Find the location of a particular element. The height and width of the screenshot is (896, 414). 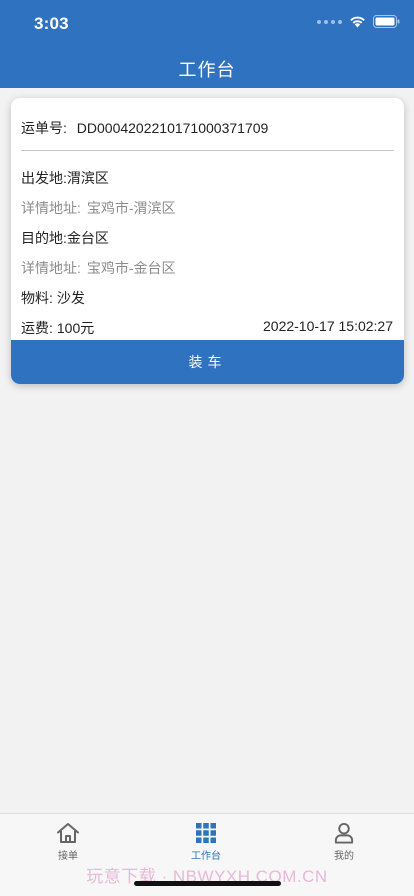

origin-label: 出发地: is located at coordinates (44, 178).